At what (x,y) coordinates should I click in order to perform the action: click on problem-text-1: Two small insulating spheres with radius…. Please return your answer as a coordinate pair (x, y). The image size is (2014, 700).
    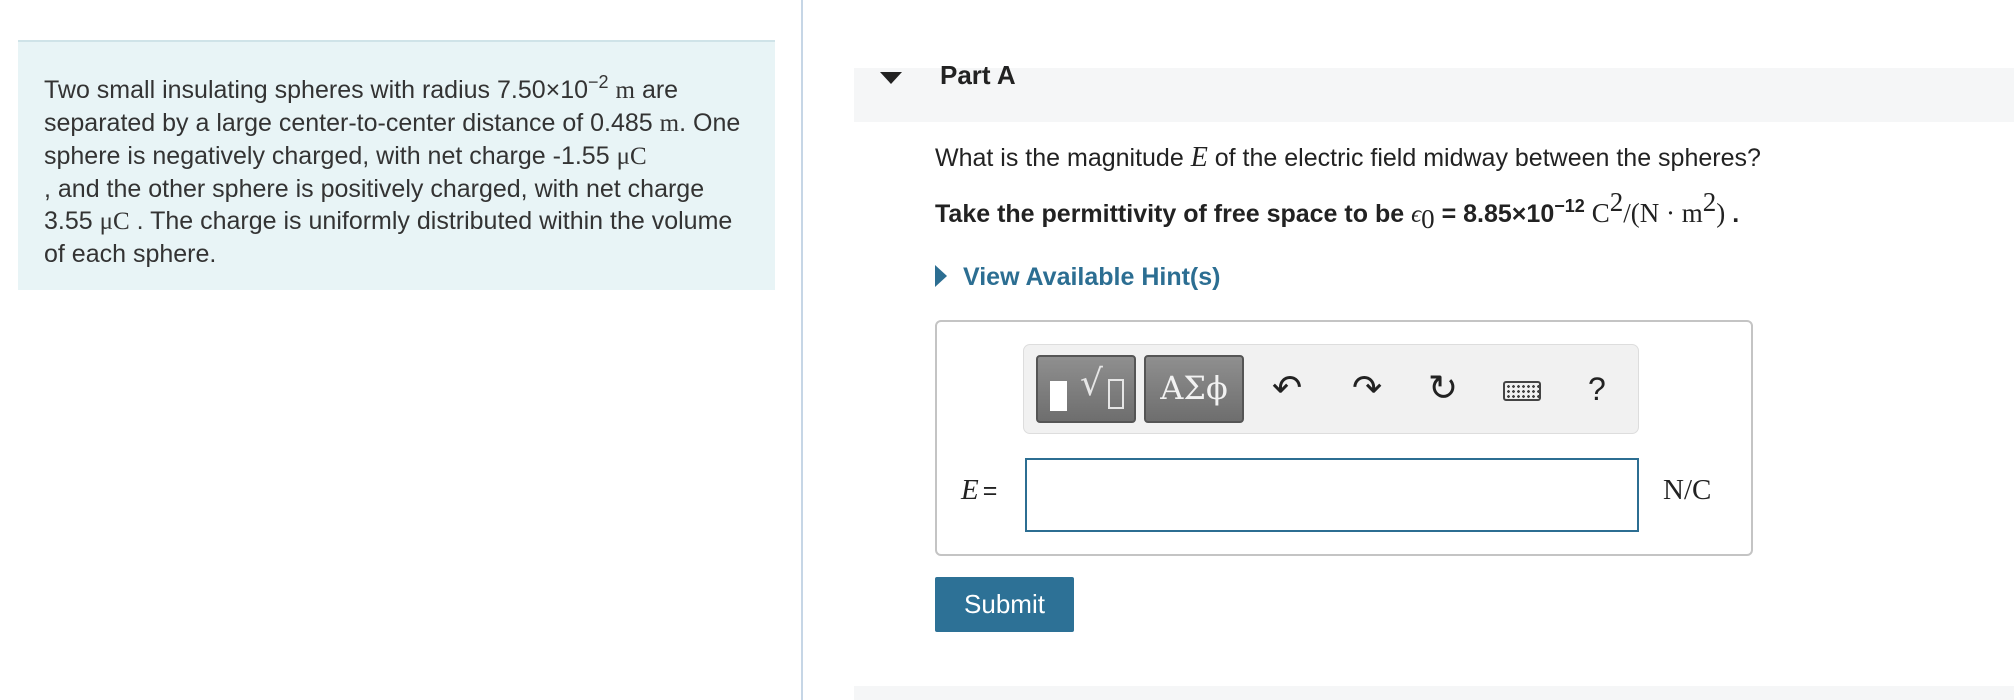
    Looking at the image, I should click on (316, 90).